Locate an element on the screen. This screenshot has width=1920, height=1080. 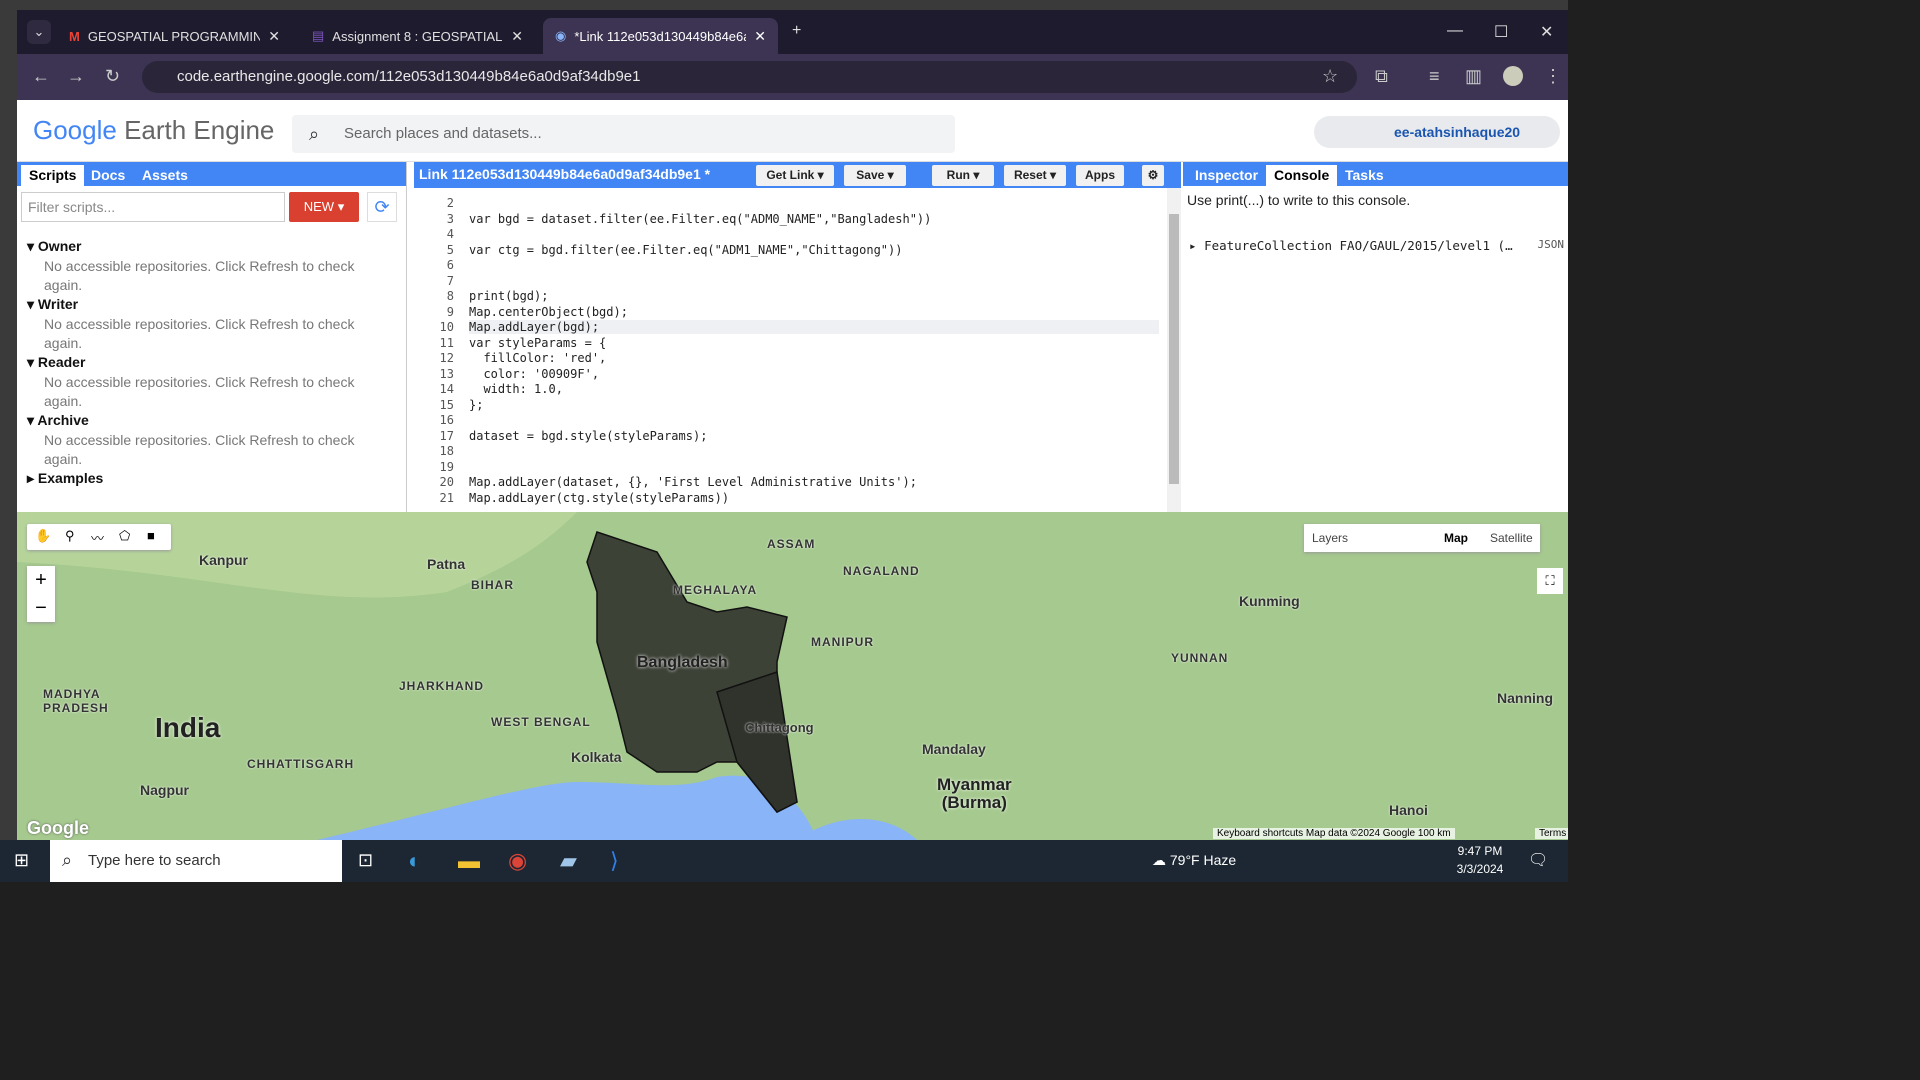
satellite-button: Satellite is located at coordinates (1511, 538).